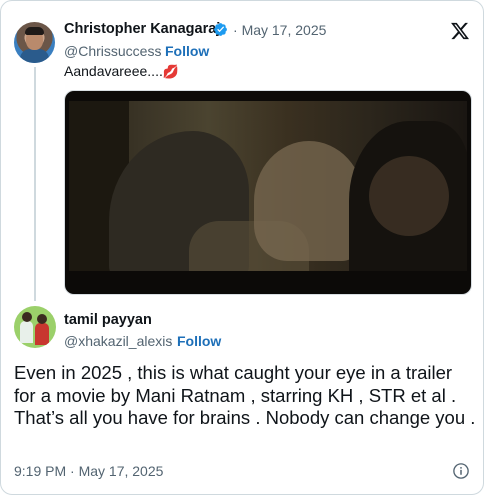 The height and width of the screenshot is (495, 484). What do you see at coordinates (279, 30) in the screenshot?
I see `quoted-tweet-date: · May 17, 2025` at bounding box center [279, 30].